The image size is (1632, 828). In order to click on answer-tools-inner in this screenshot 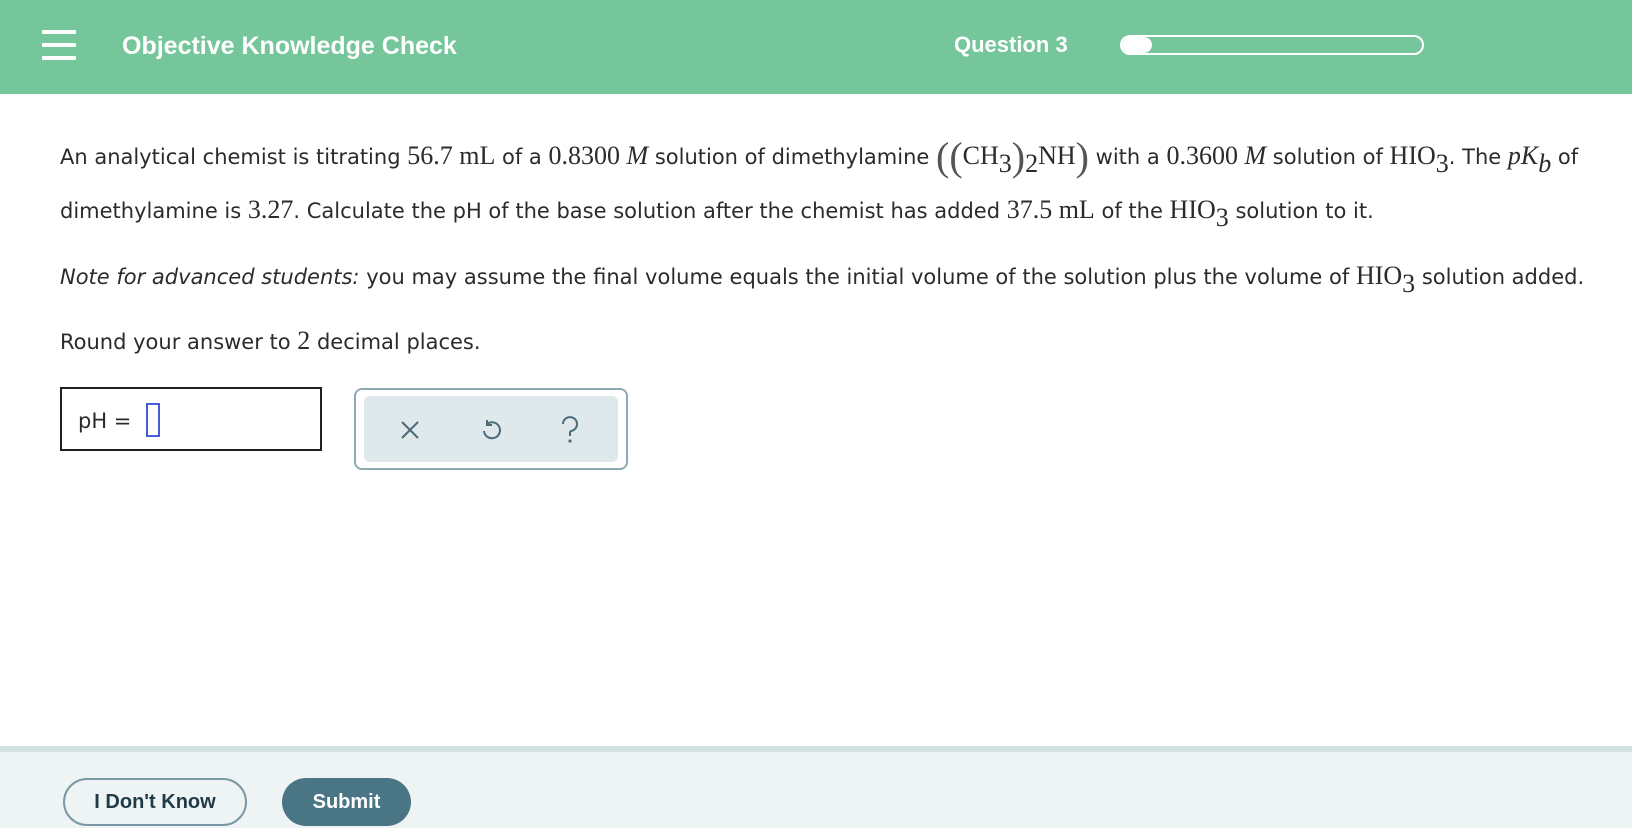, I will do `click(491, 429)`.